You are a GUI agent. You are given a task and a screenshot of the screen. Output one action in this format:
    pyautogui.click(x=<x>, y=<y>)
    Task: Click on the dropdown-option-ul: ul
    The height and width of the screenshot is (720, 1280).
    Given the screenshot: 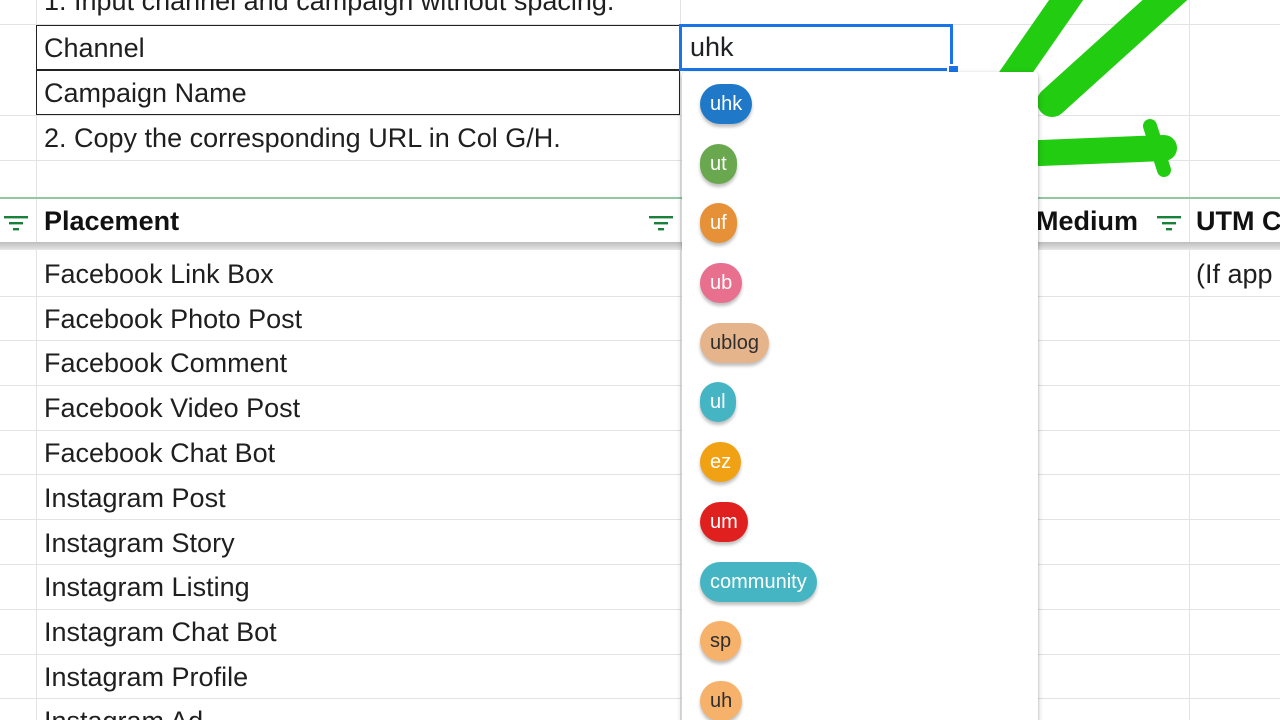 What is the action you would take?
    pyautogui.click(x=718, y=402)
    